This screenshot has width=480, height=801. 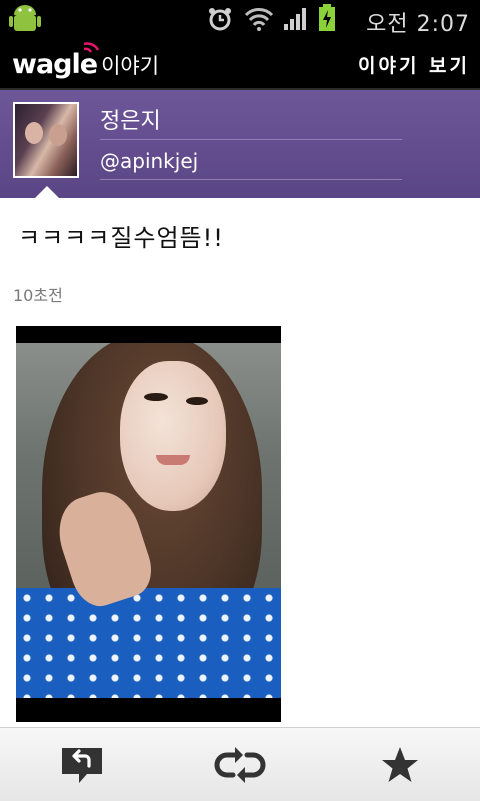 What do you see at coordinates (418, 24) in the screenshot?
I see `clock: 오전 2:07` at bounding box center [418, 24].